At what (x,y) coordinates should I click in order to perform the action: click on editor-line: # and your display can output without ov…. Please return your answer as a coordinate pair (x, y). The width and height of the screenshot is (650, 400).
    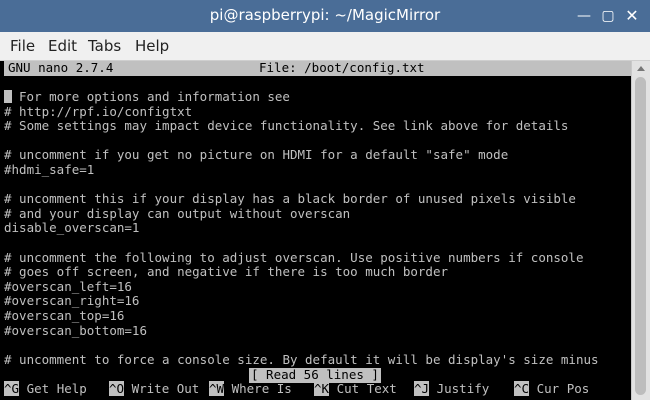
    Looking at the image, I should click on (177, 213).